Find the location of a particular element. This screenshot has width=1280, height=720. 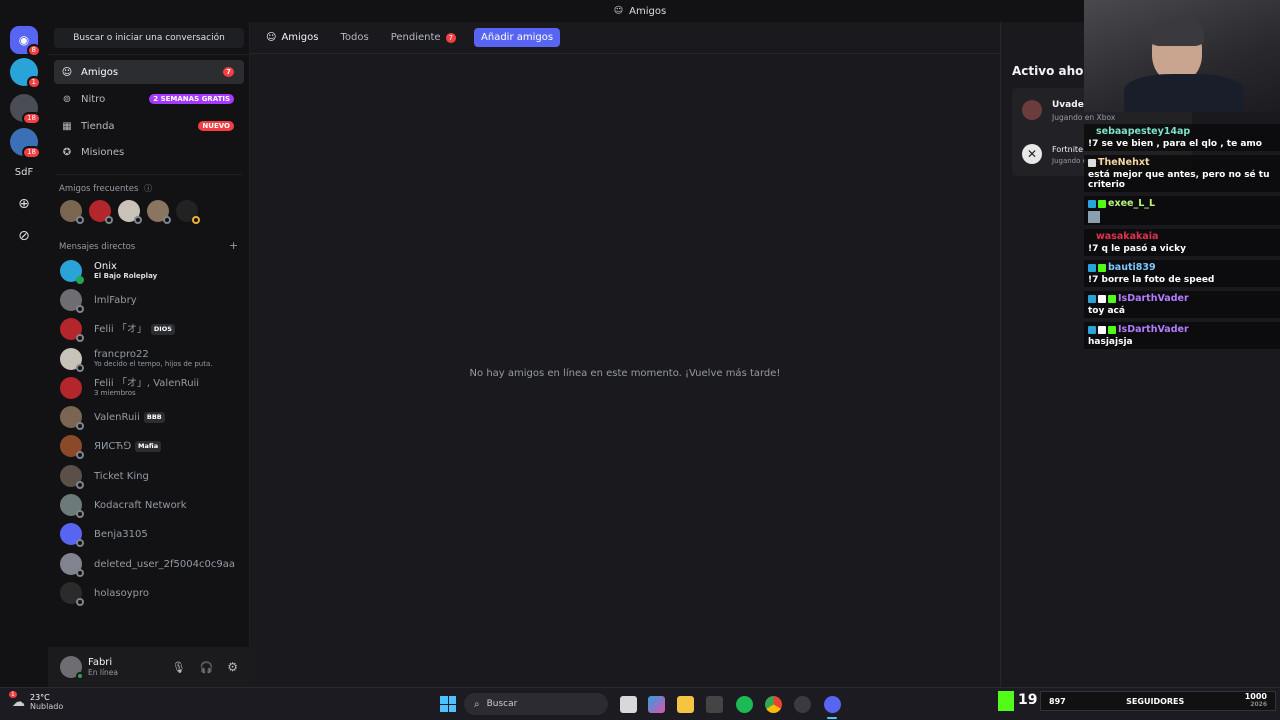

dm-item: holasoypro is located at coordinates (149, 593).